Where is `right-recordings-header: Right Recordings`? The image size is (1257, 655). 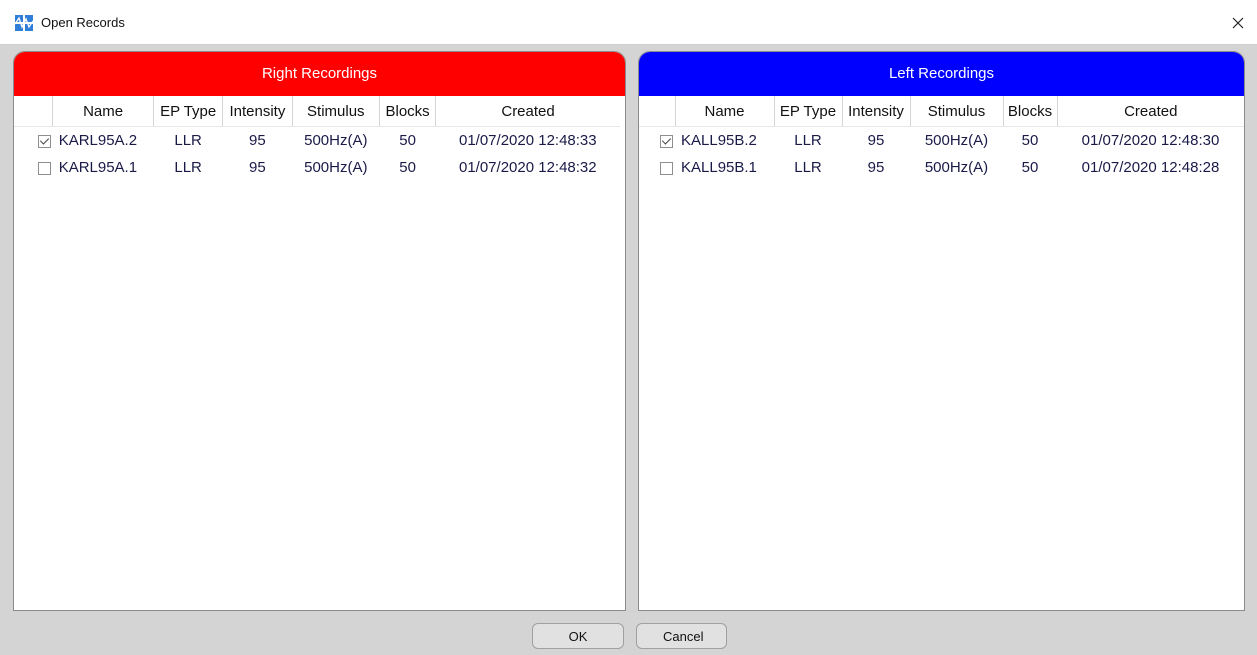
right-recordings-header: Right Recordings is located at coordinates (319, 74).